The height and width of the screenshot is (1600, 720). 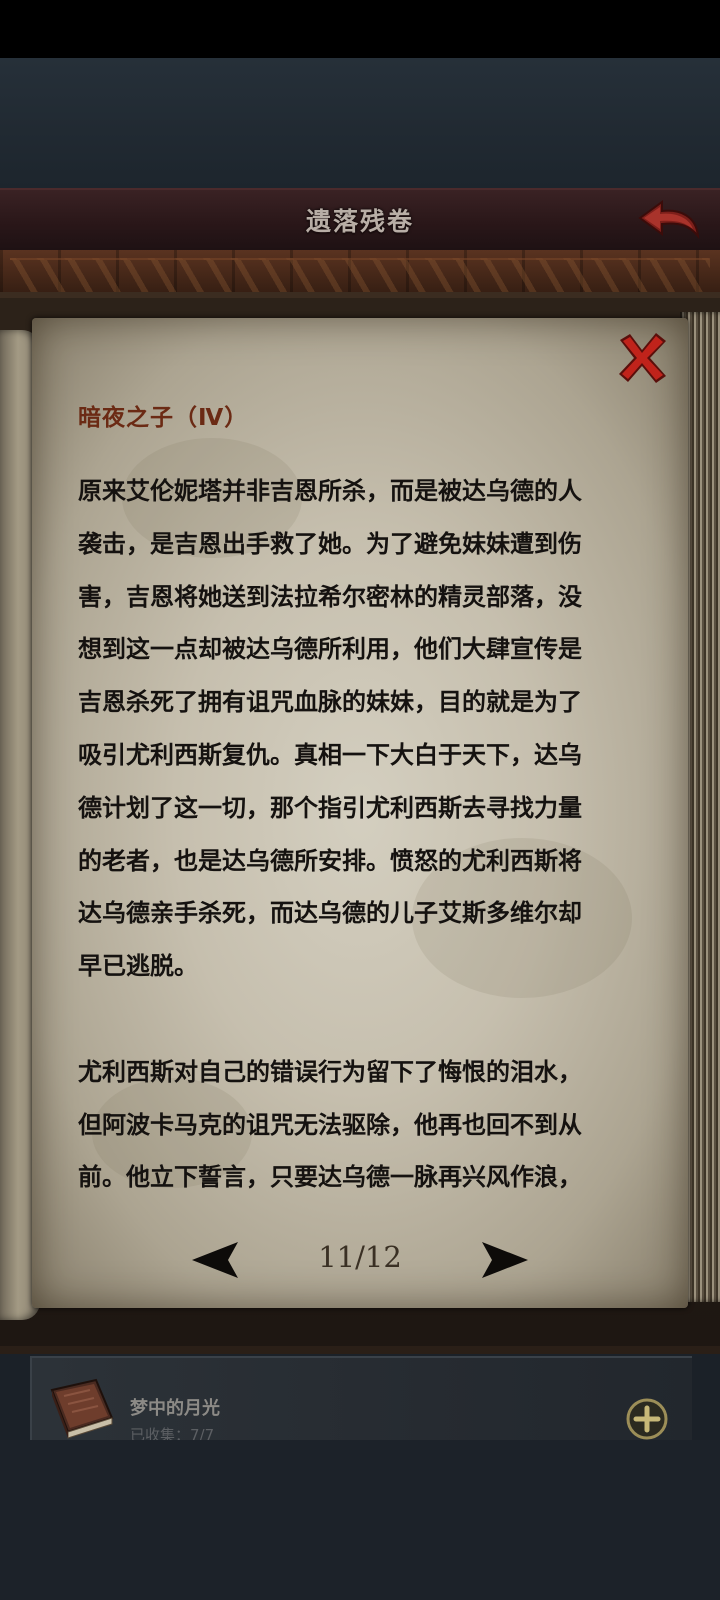 What do you see at coordinates (360, 1520) in the screenshot?
I see `bottom-area` at bounding box center [360, 1520].